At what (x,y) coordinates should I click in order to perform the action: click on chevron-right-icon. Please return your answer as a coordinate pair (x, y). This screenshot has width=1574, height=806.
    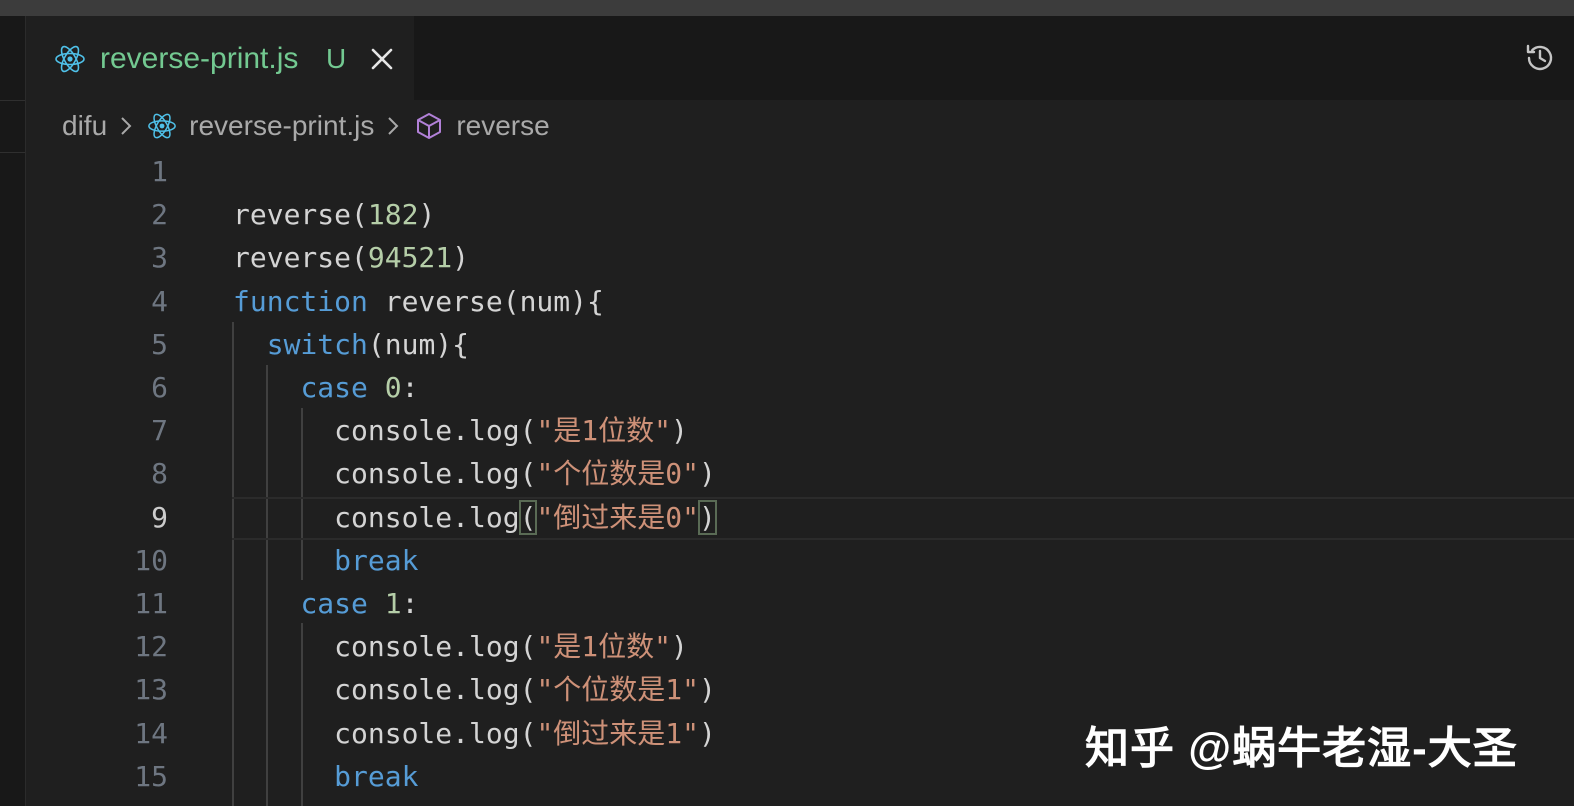
    Looking at the image, I should click on (126, 126).